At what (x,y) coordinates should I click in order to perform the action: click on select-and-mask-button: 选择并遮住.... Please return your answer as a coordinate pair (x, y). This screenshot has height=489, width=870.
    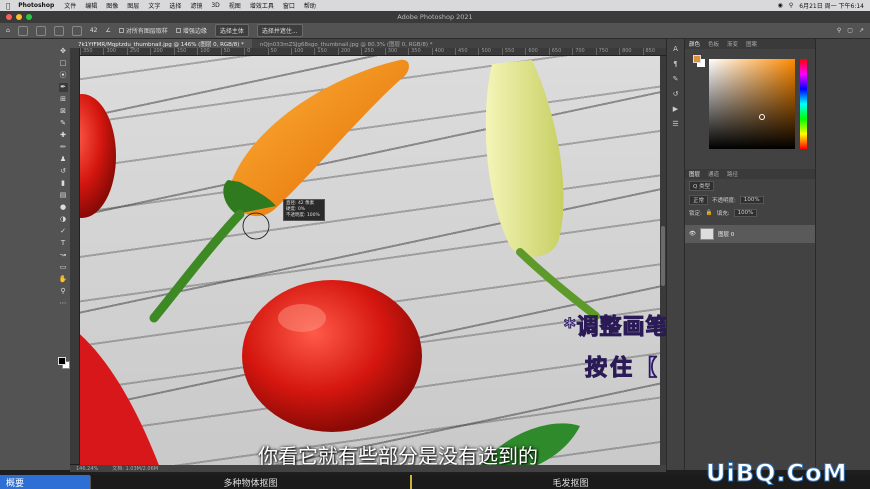
    Looking at the image, I should click on (279, 30).